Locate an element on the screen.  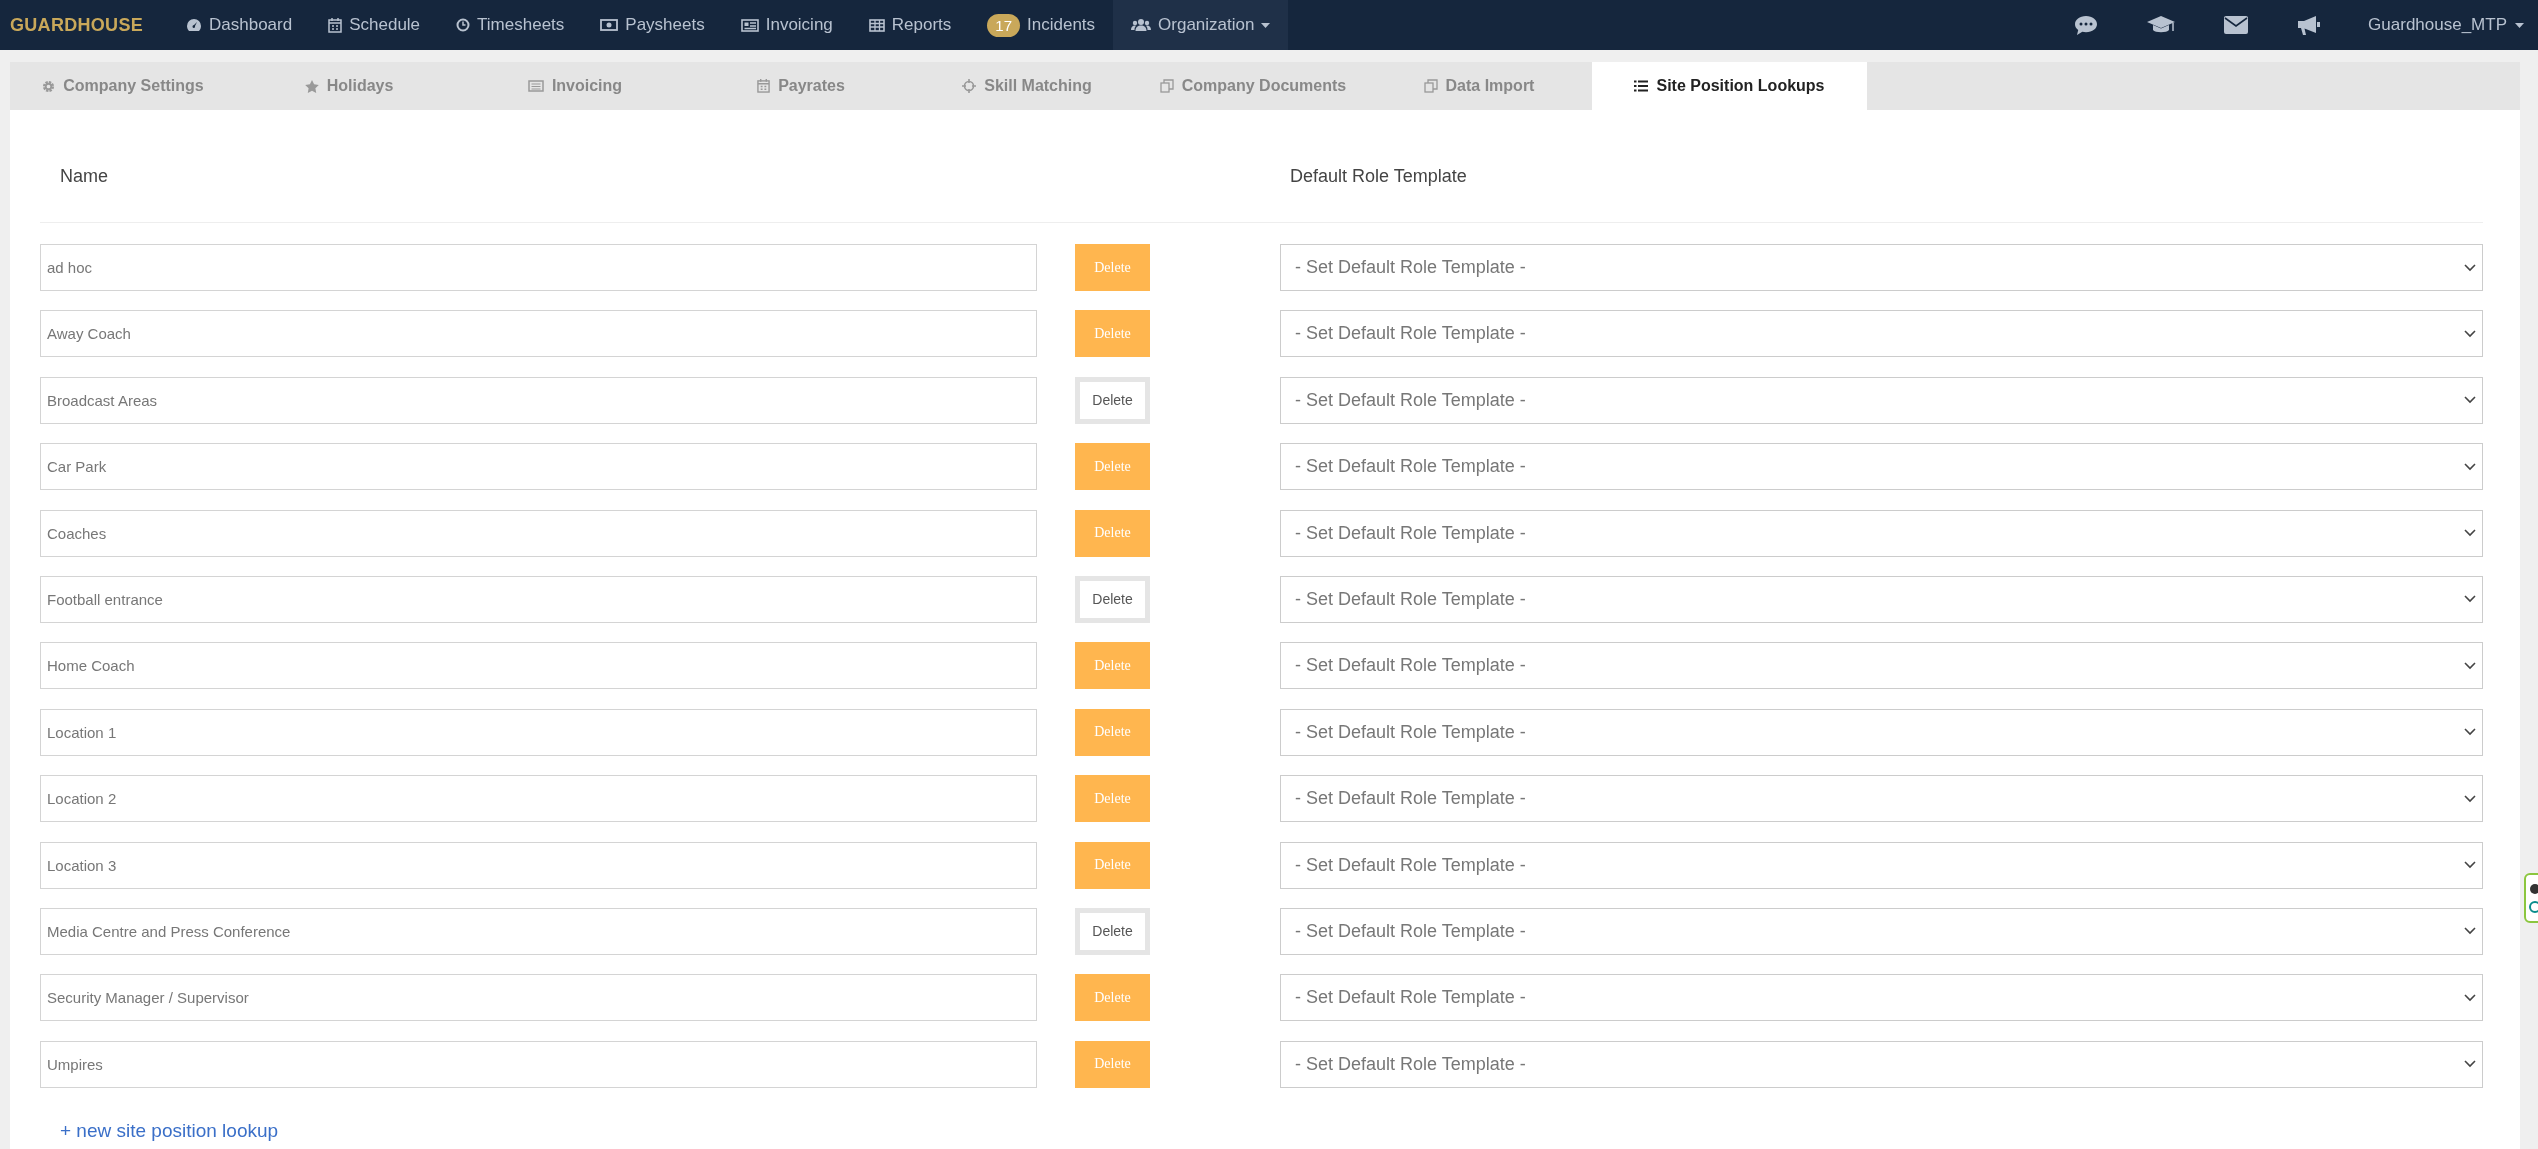
crosshair-icon is located at coordinates (969, 86).